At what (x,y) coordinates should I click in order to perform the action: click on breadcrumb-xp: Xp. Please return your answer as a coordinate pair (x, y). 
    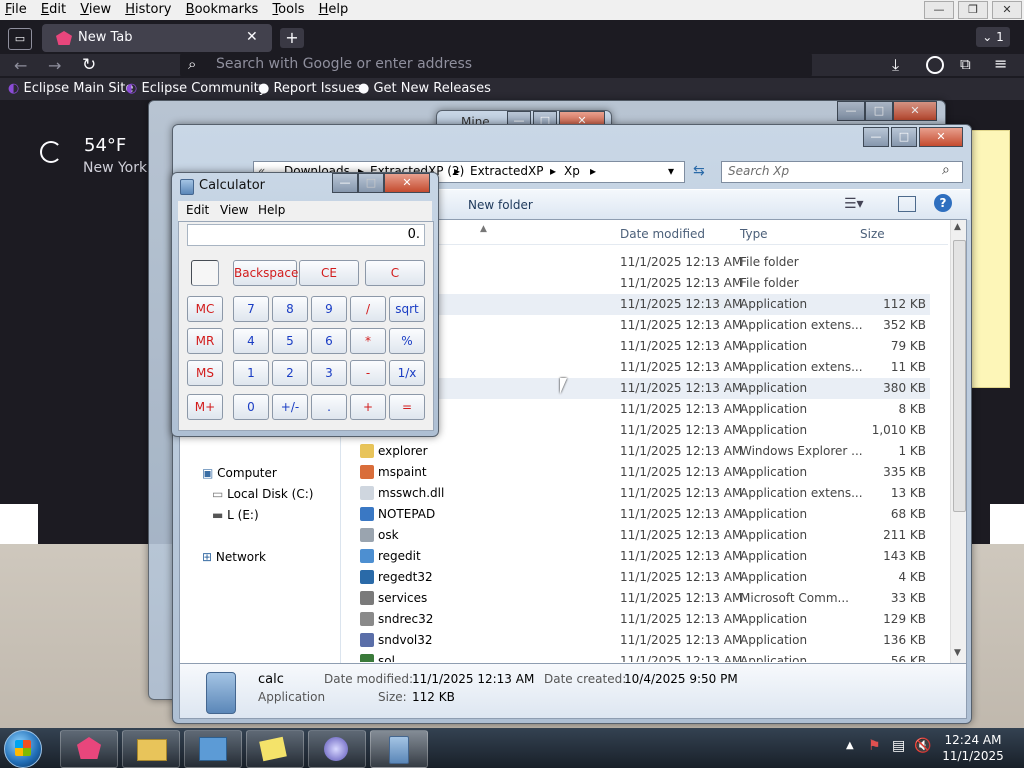
    Looking at the image, I should click on (572, 171).